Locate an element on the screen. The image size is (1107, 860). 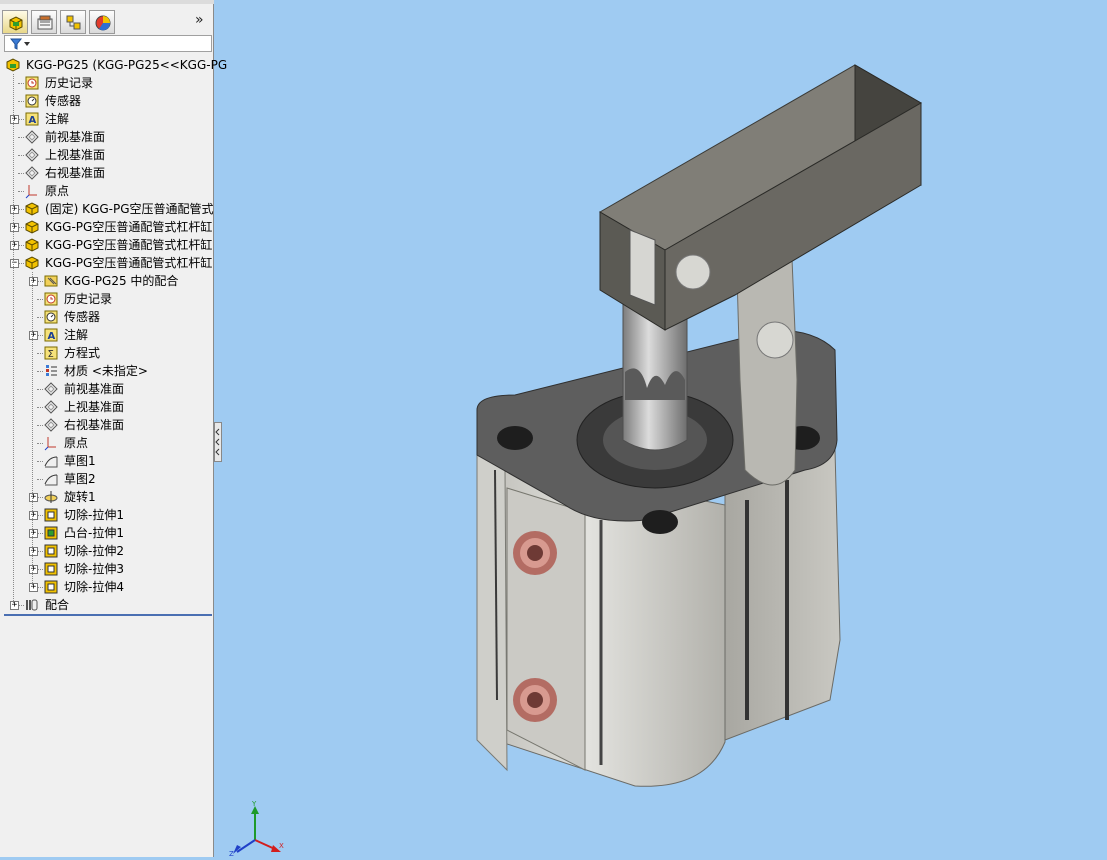
tree-item: 右视基准面 is located at coordinates (107, 173).